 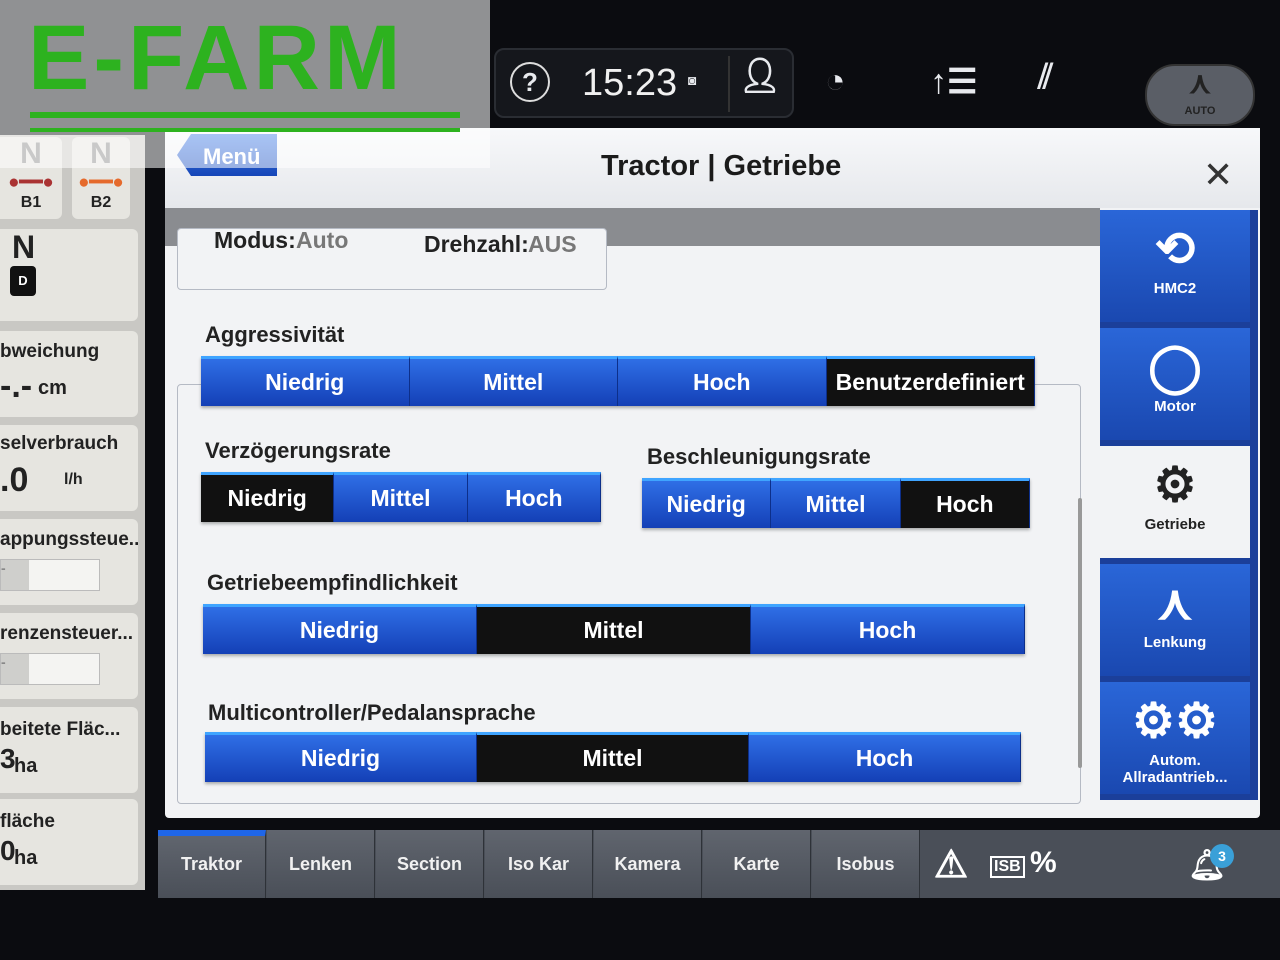 What do you see at coordinates (392, 259) in the screenshot?
I see `status-box: Modus: Auto Drehzahl: AUS` at bounding box center [392, 259].